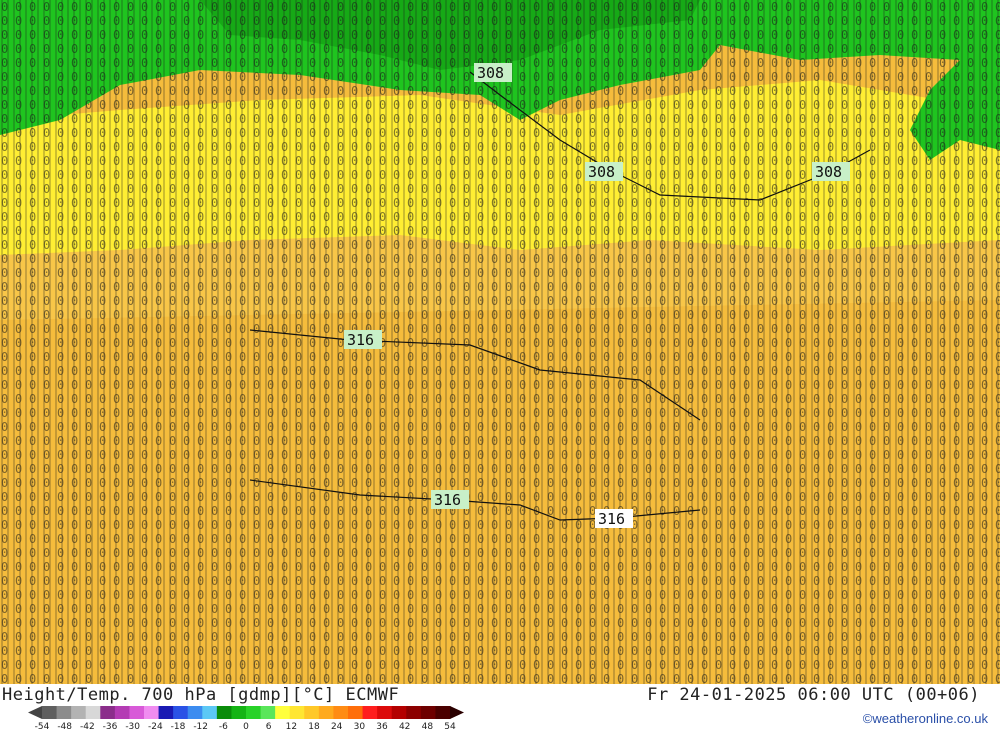 This screenshot has width=1000, height=733. What do you see at coordinates (200, 726) in the screenshot?
I see `legend-tick-label: -12` at bounding box center [200, 726].